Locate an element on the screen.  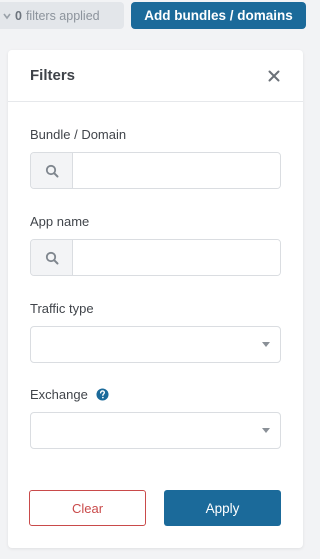
add-bundles-domains-button: Add bundles / domains is located at coordinates (218, 15).